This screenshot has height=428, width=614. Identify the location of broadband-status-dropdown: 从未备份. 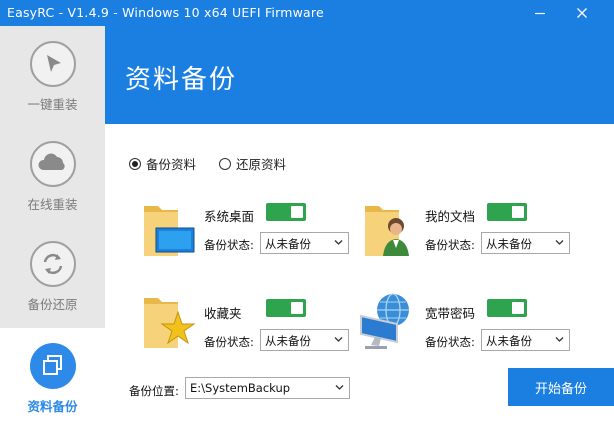
(525, 340).